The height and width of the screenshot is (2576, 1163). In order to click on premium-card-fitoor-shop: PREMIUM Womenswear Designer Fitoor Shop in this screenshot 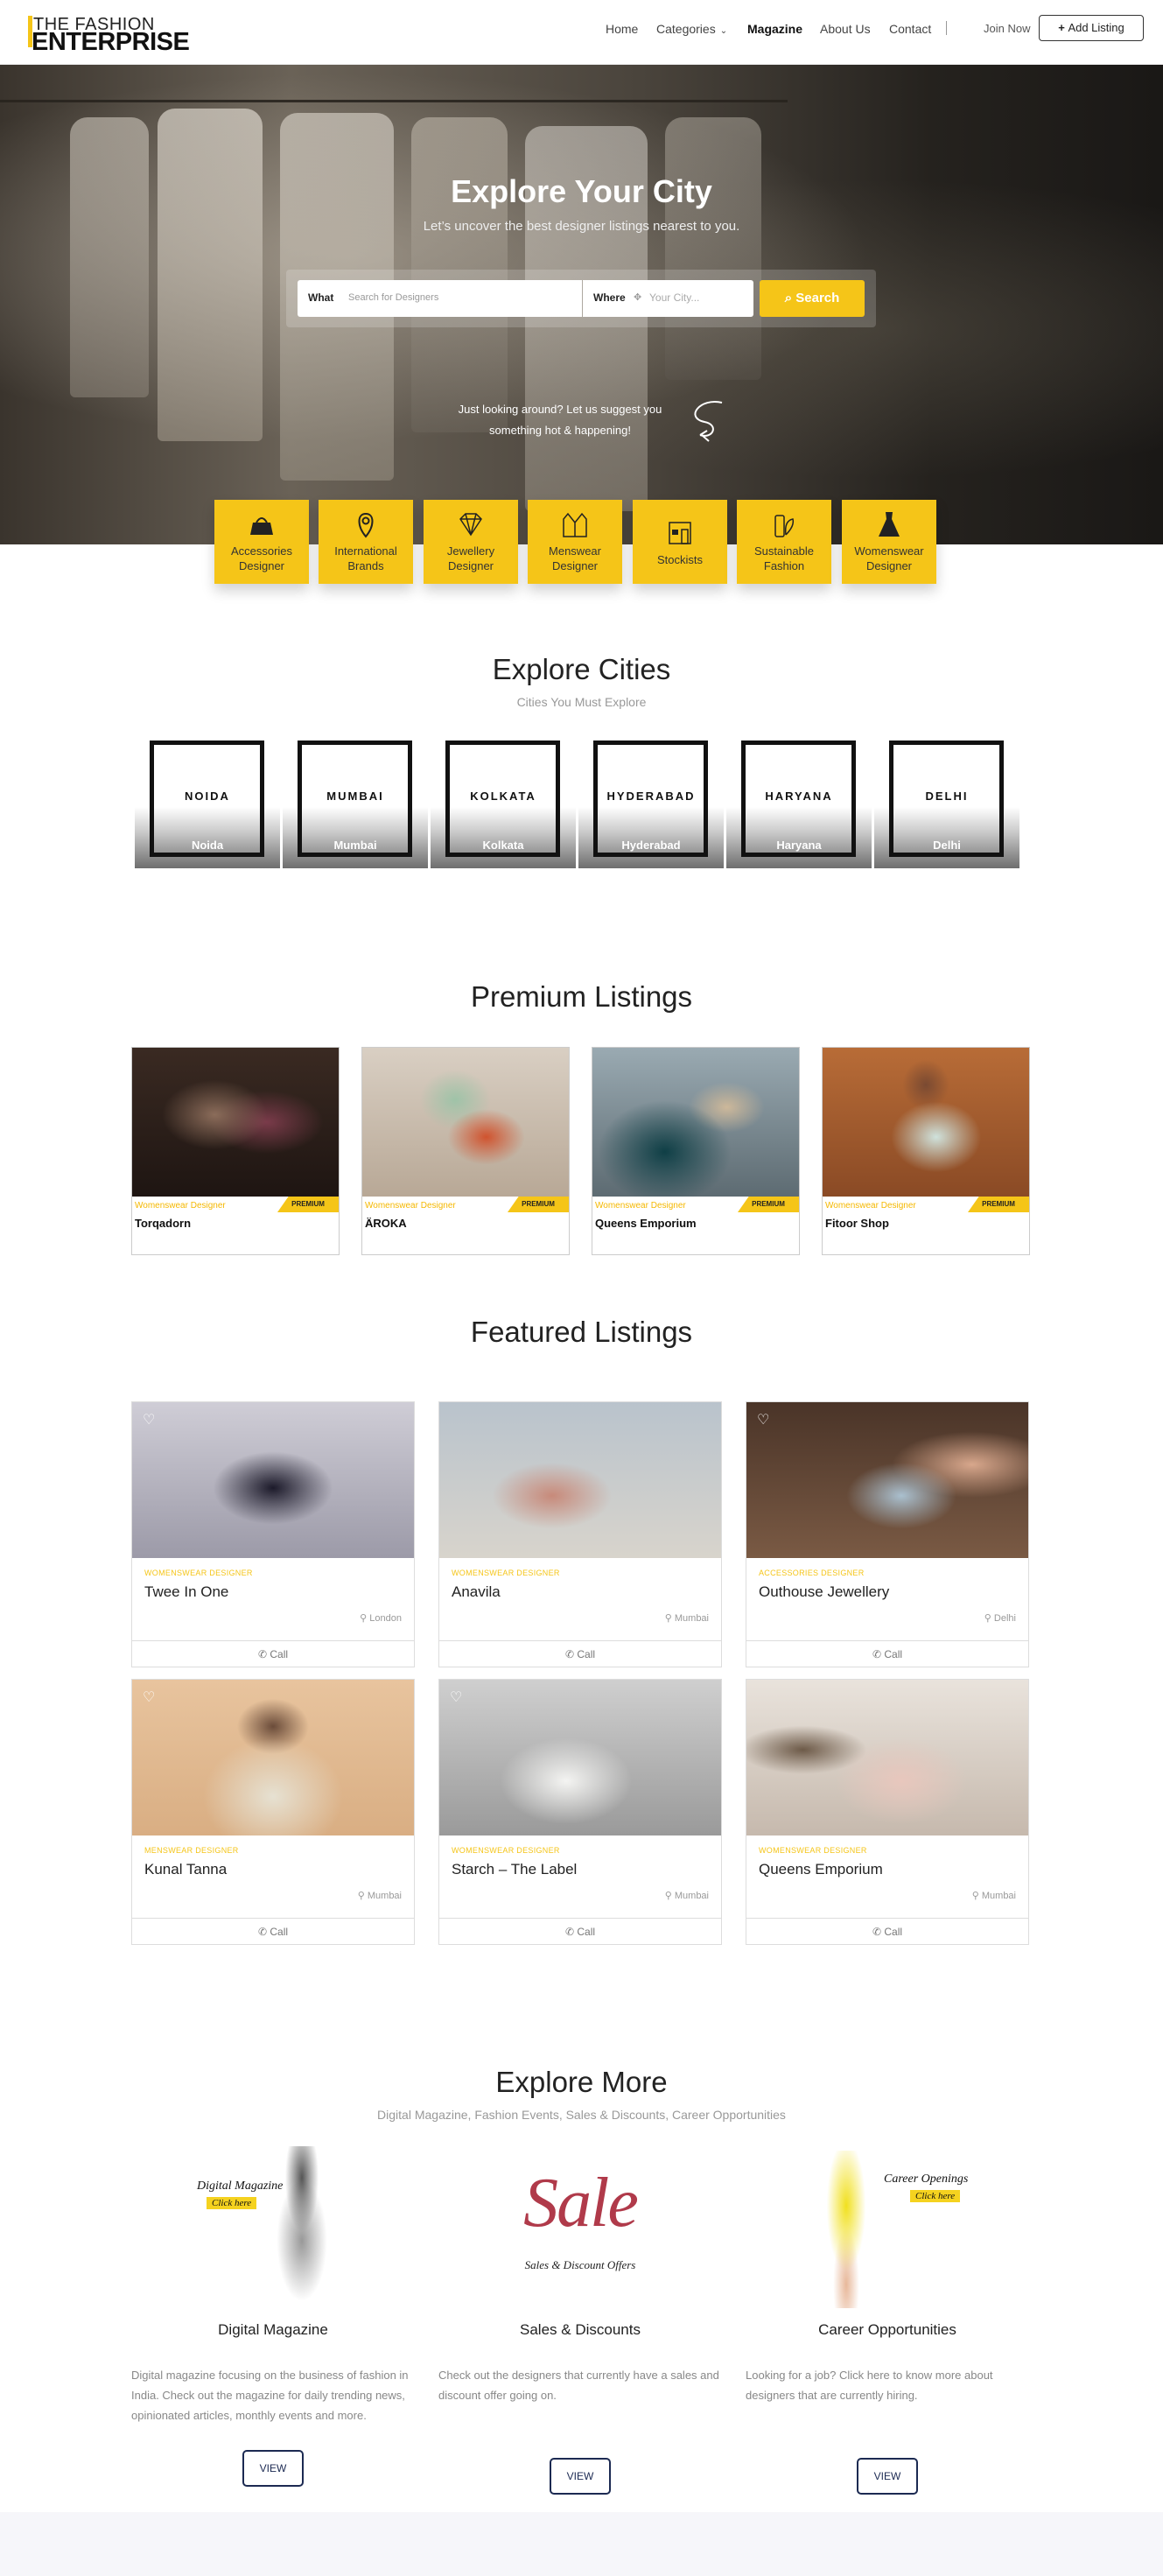, I will do `click(926, 1151)`.